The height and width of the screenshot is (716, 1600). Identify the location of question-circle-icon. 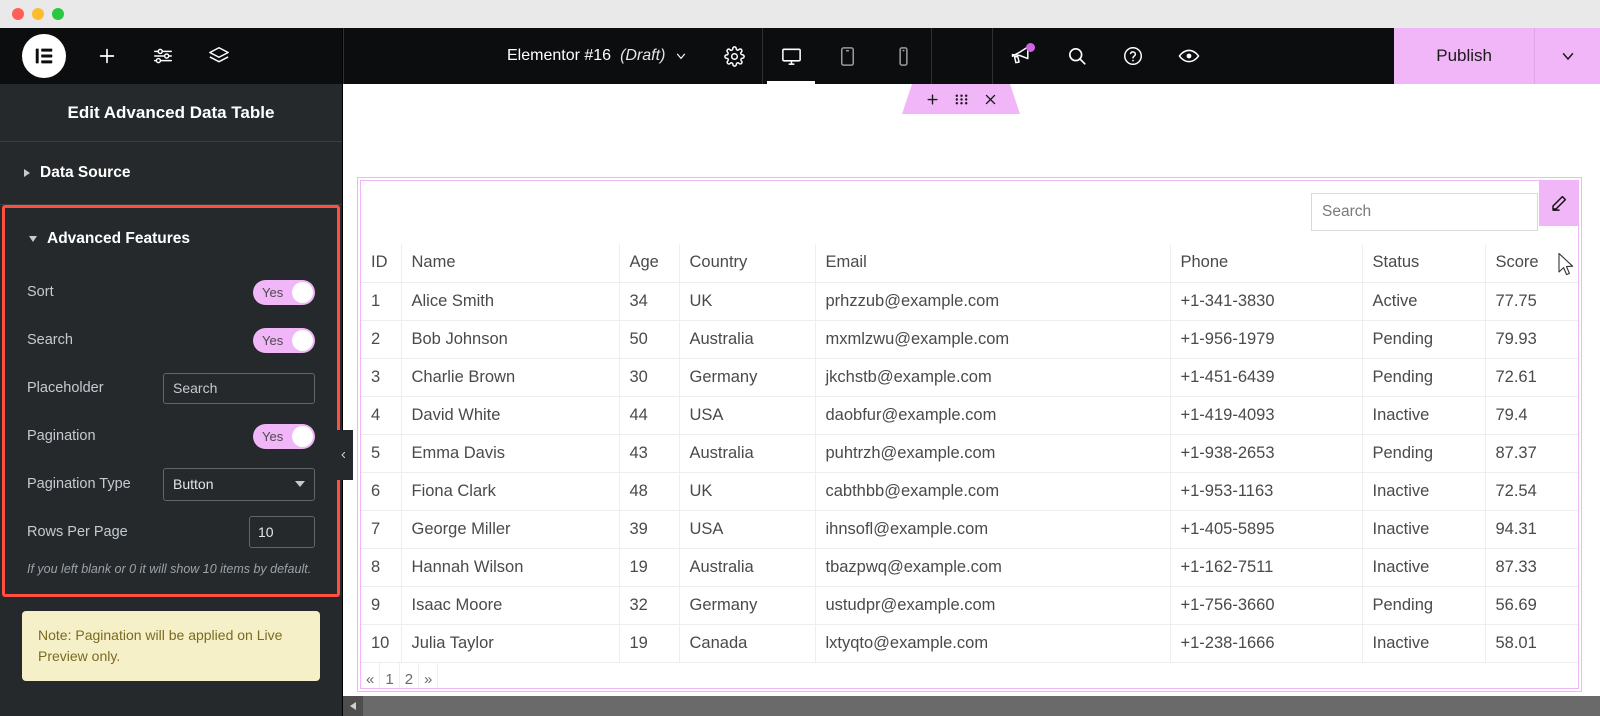
(1133, 56).